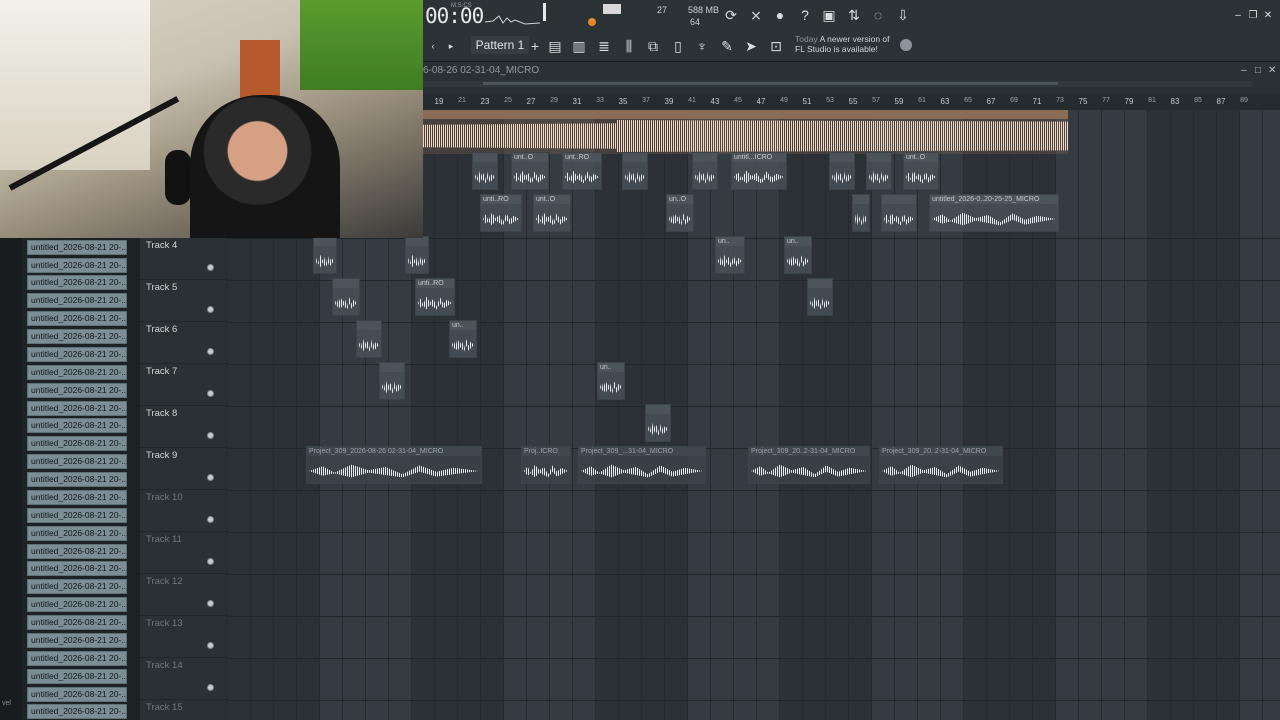  Describe the element at coordinates (756, 15) in the screenshot. I see `metronome-icon: ⨯` at that location.